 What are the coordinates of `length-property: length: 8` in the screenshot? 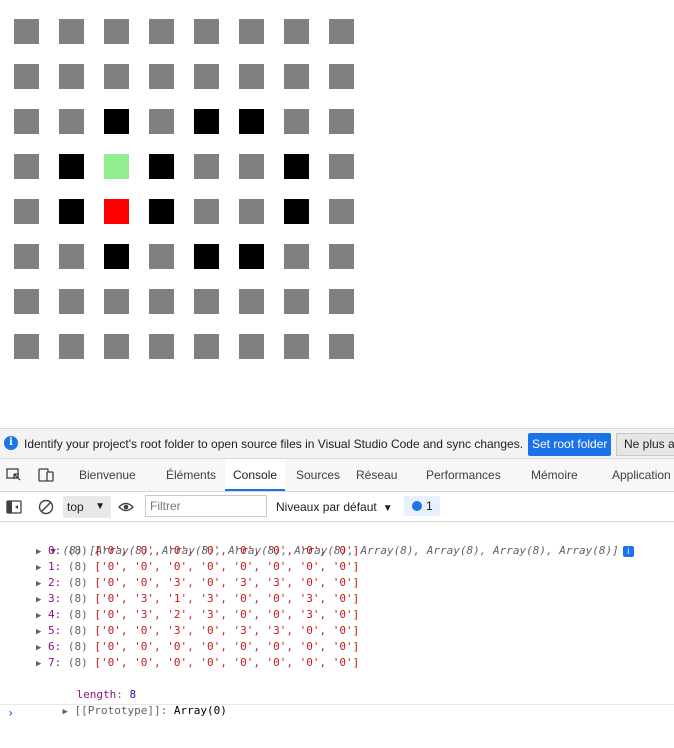 It's located at (106, 694).